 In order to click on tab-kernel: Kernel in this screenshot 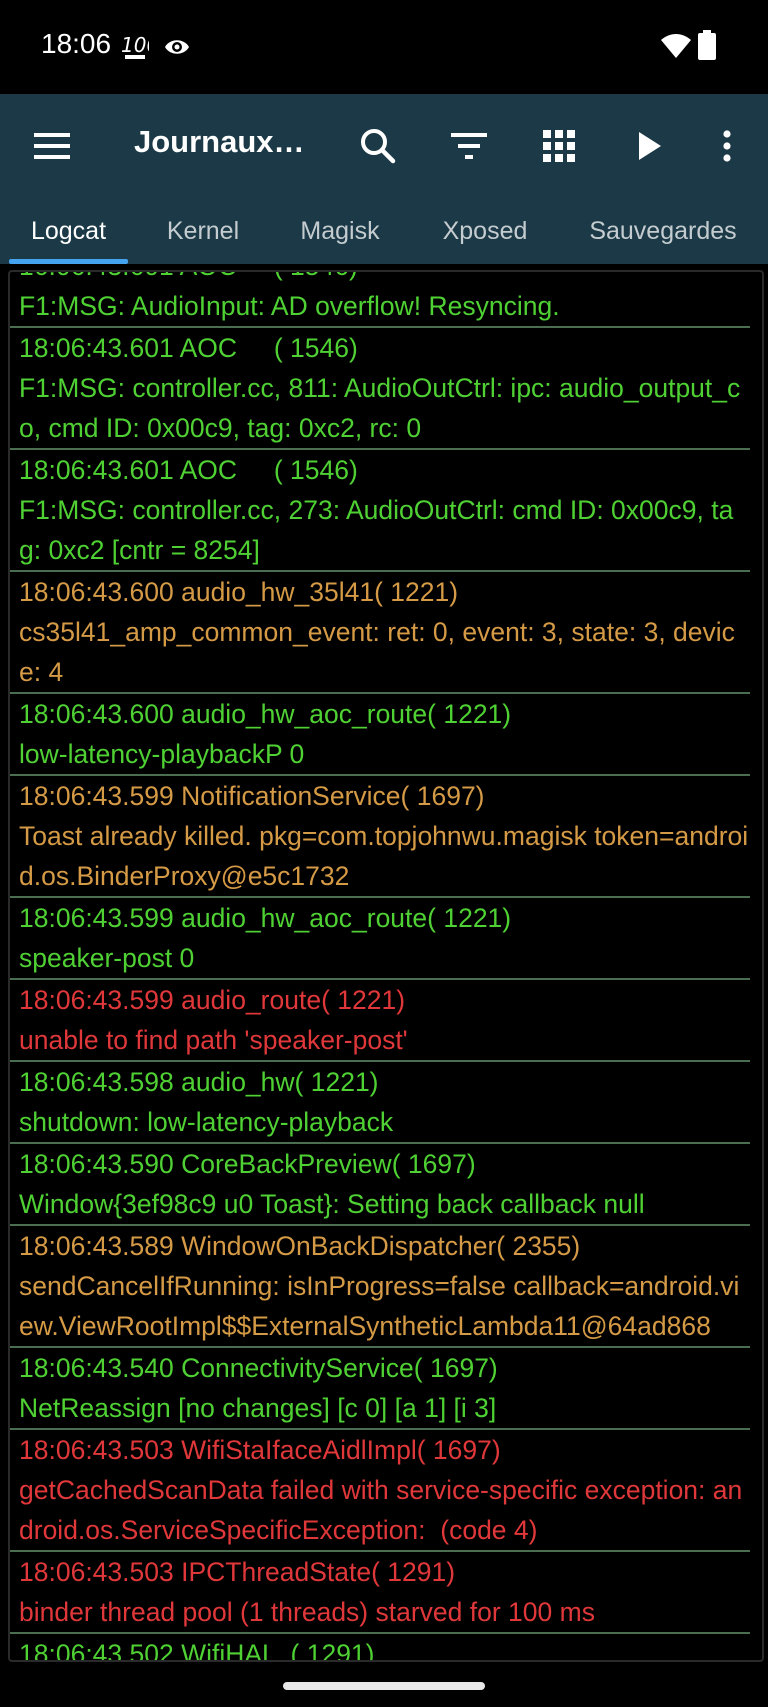, I will do `click(203, 231)`.